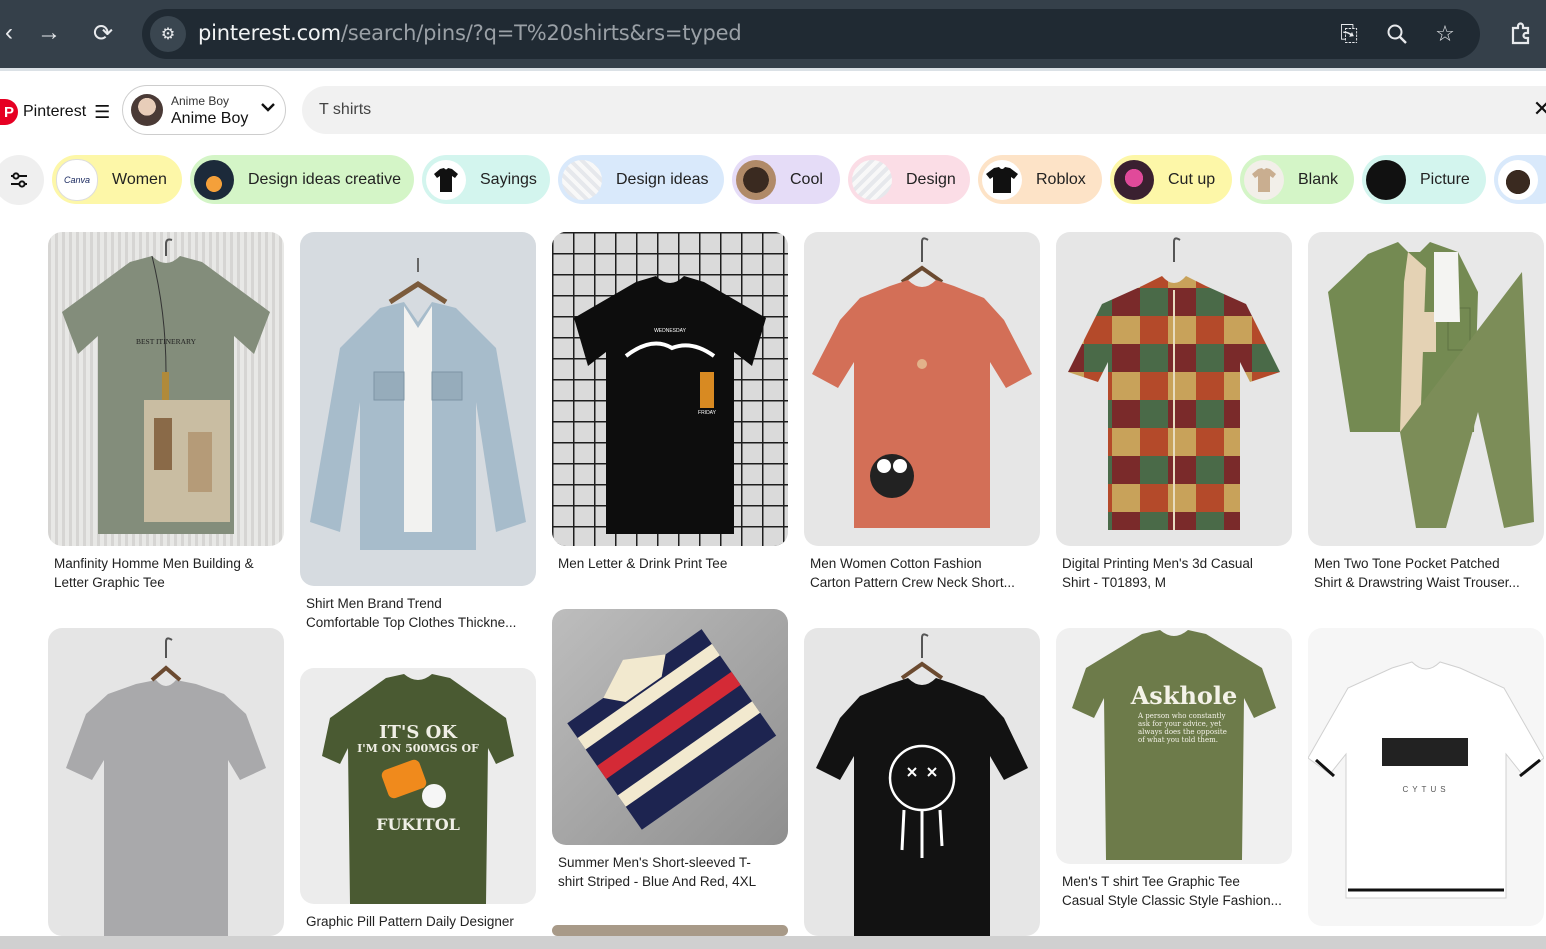  What do you see at coordinates (410, 921) in the screenshot?
I see `pin-caption: Graphic Pill Pattern Daily Designer` at bounding box center [410, 921].